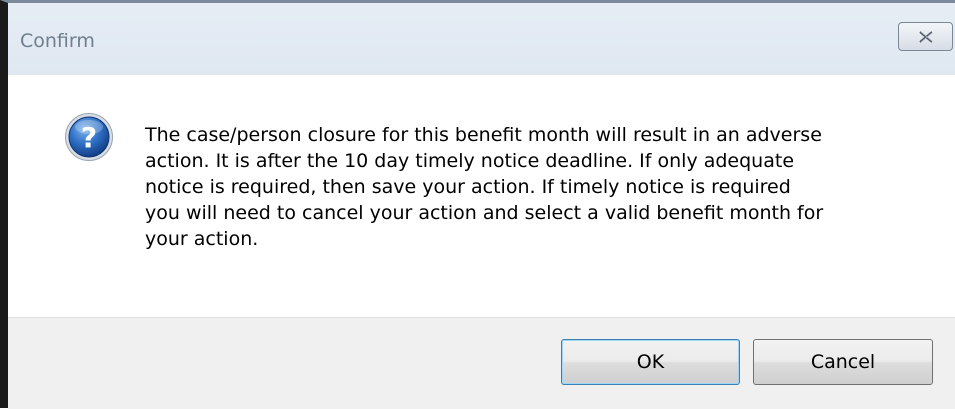 Image resolution: width=955 pixels, height=409 pixels. What do you see at coordinates (57, 41) in the screenshot?
I see `window-title: Confirm` at bounding box center [57, 41].